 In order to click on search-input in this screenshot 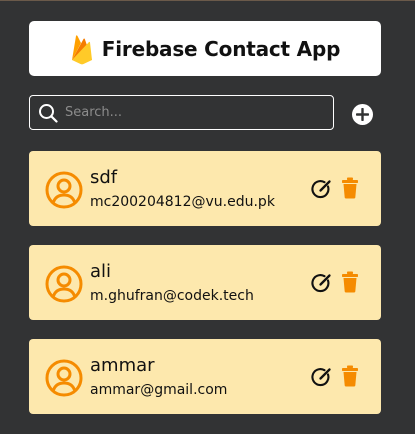, I will do `click(196, 112)`.